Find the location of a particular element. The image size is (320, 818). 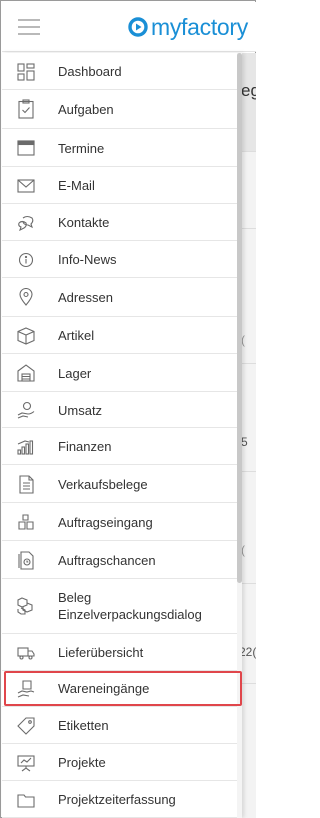

menu-item-auftragschancen: Auftragschancen is located at coordinates (120, 560).